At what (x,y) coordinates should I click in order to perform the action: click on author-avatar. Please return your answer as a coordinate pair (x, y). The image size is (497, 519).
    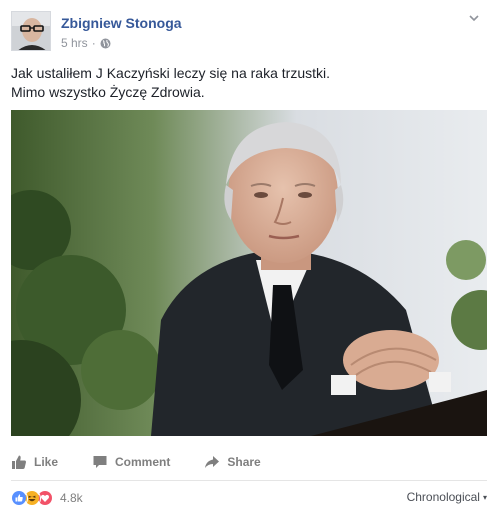
    Looking at the image, I should click on (31, 31).